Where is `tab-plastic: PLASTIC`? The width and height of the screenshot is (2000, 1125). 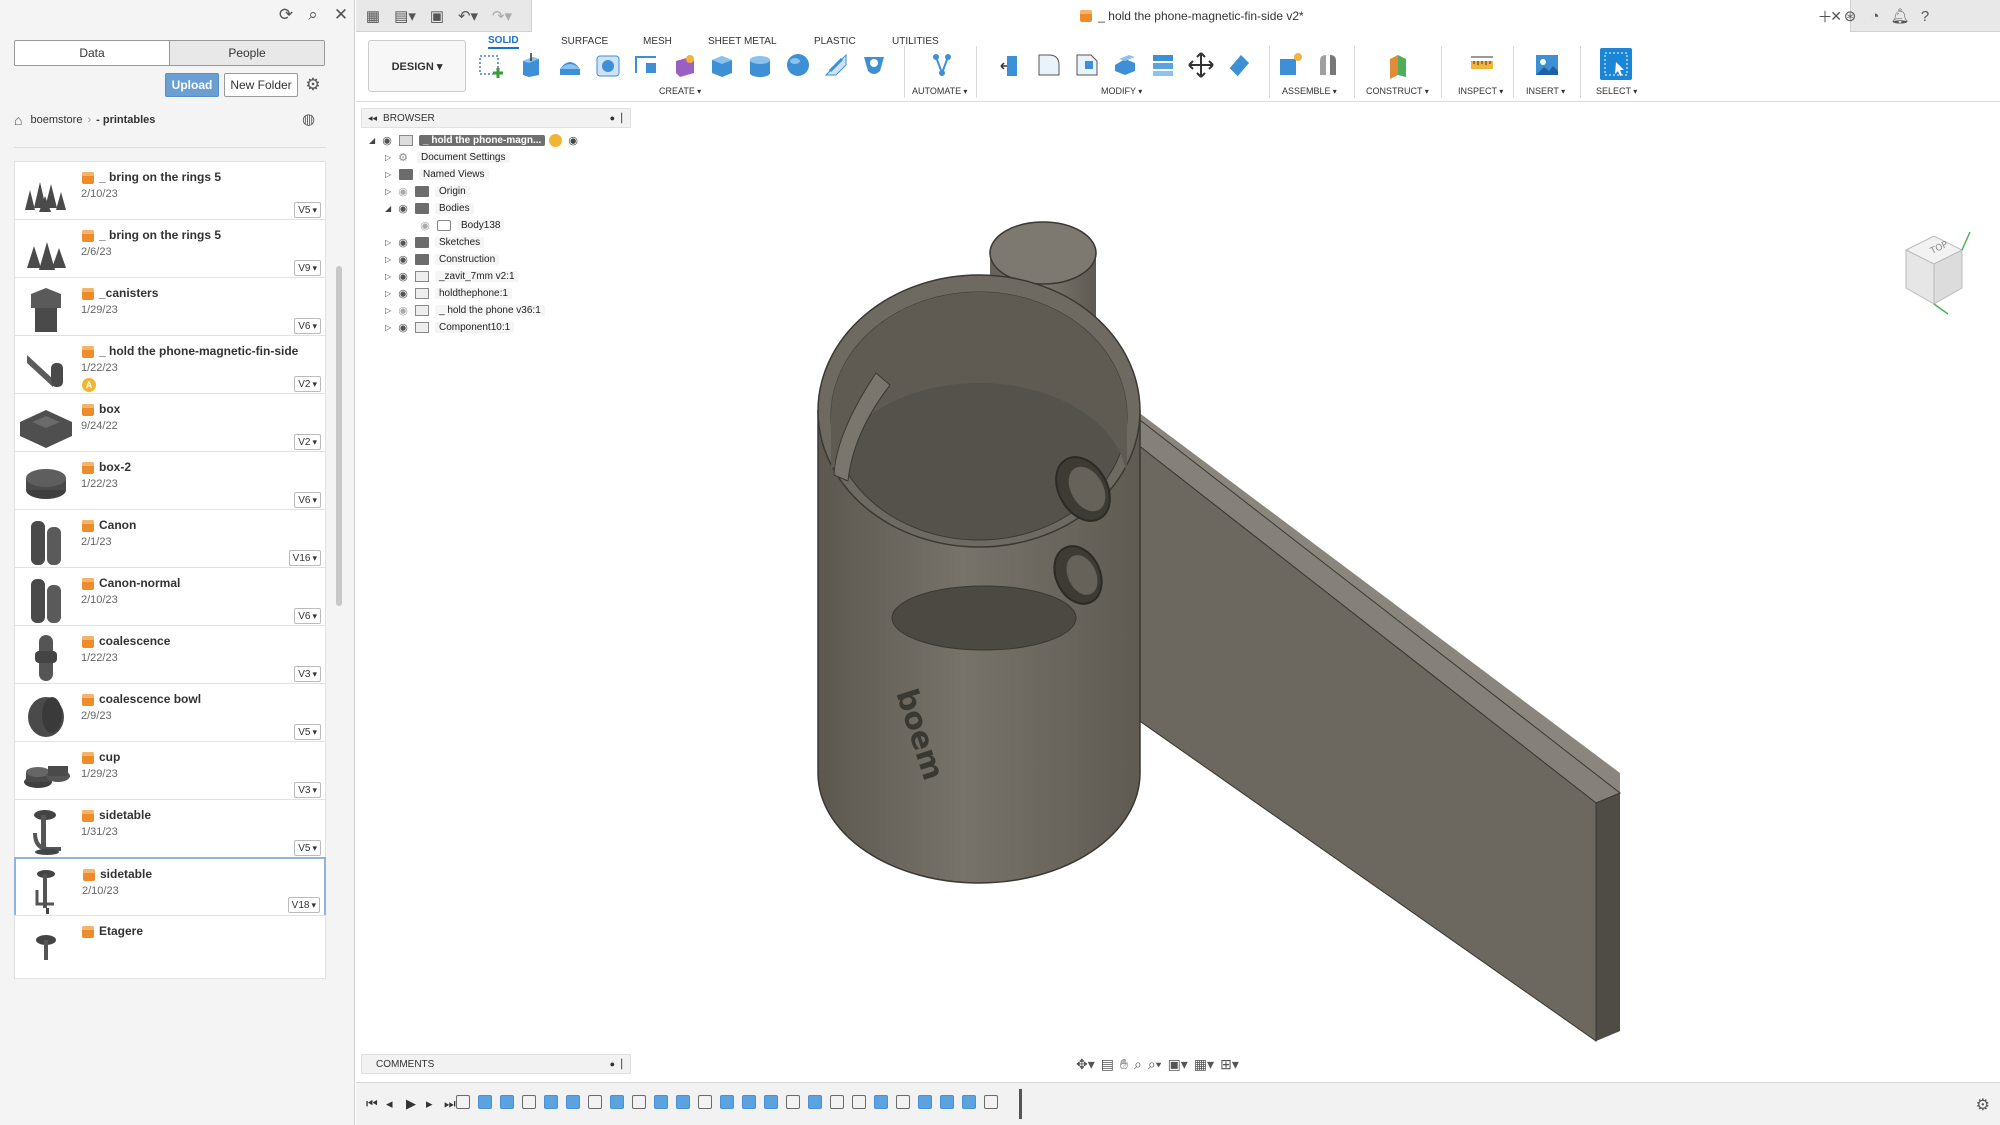
tab-plastic: PLASTIC is located at coordinates (835, 41).